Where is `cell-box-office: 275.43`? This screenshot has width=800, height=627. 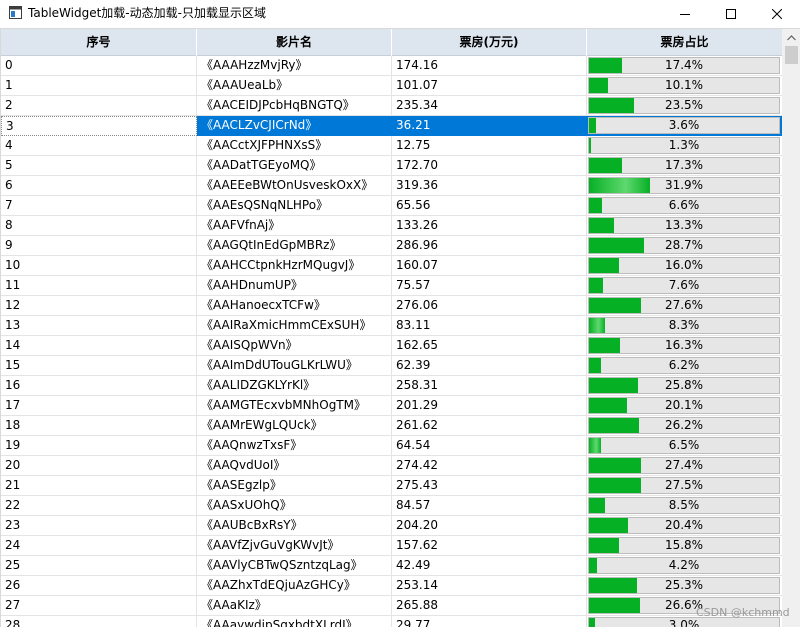 cell-box-office: 275.43 is located at coordinates (489, 486).